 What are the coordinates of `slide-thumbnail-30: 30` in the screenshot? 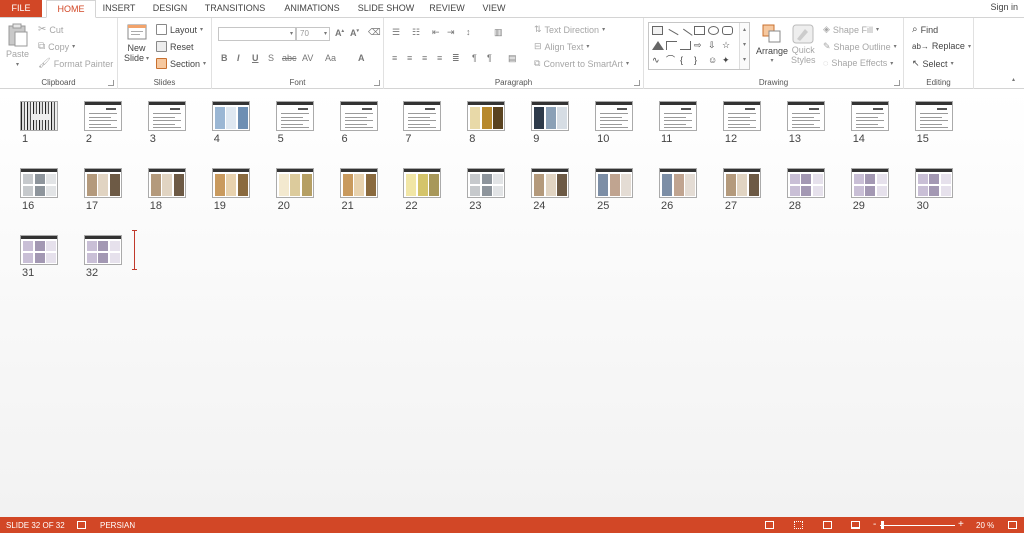 It's located at (934, 190).